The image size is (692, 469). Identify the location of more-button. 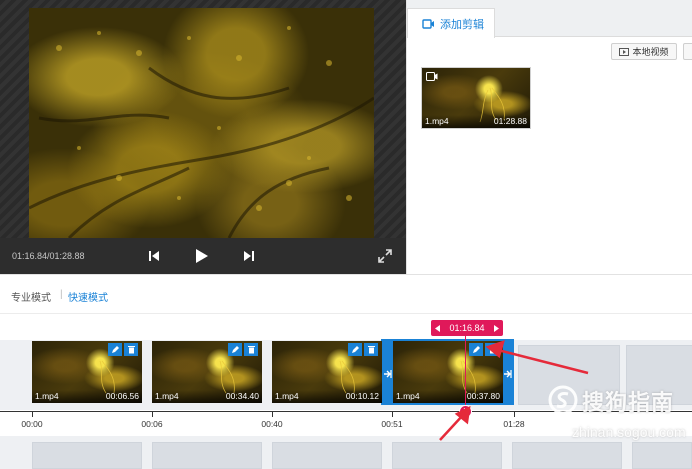
(687, 51).